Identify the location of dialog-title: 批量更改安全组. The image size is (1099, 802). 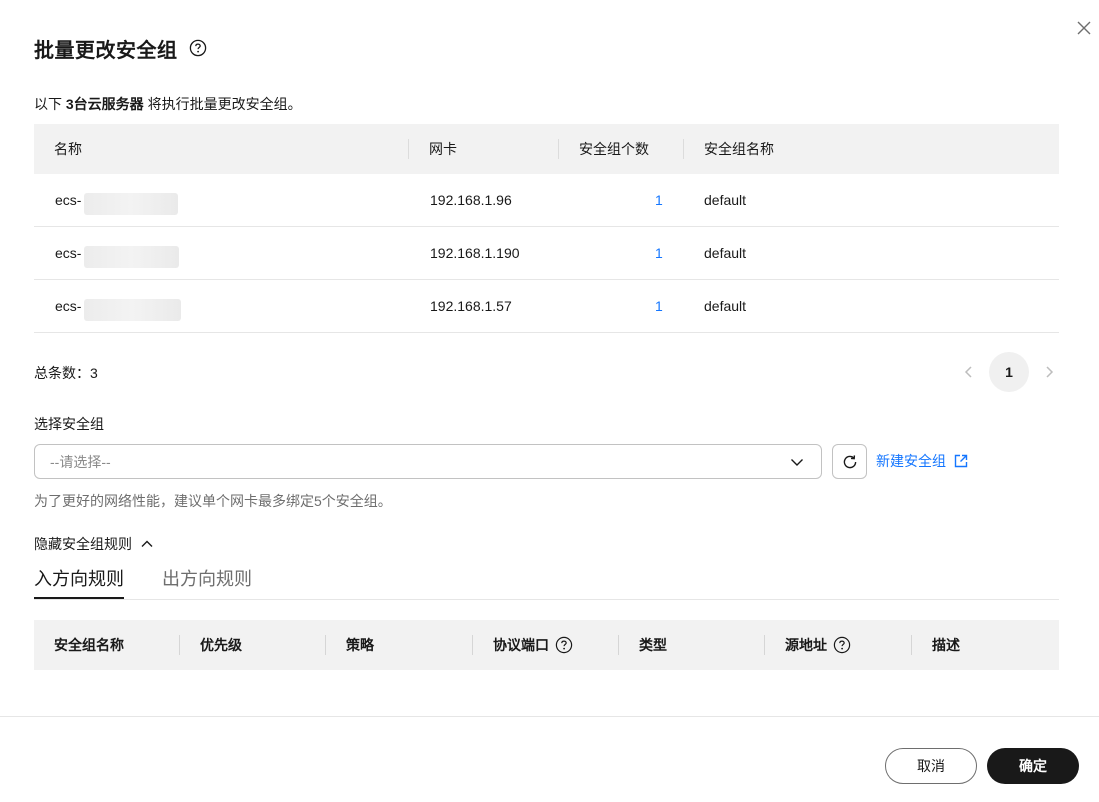
(106, 50).